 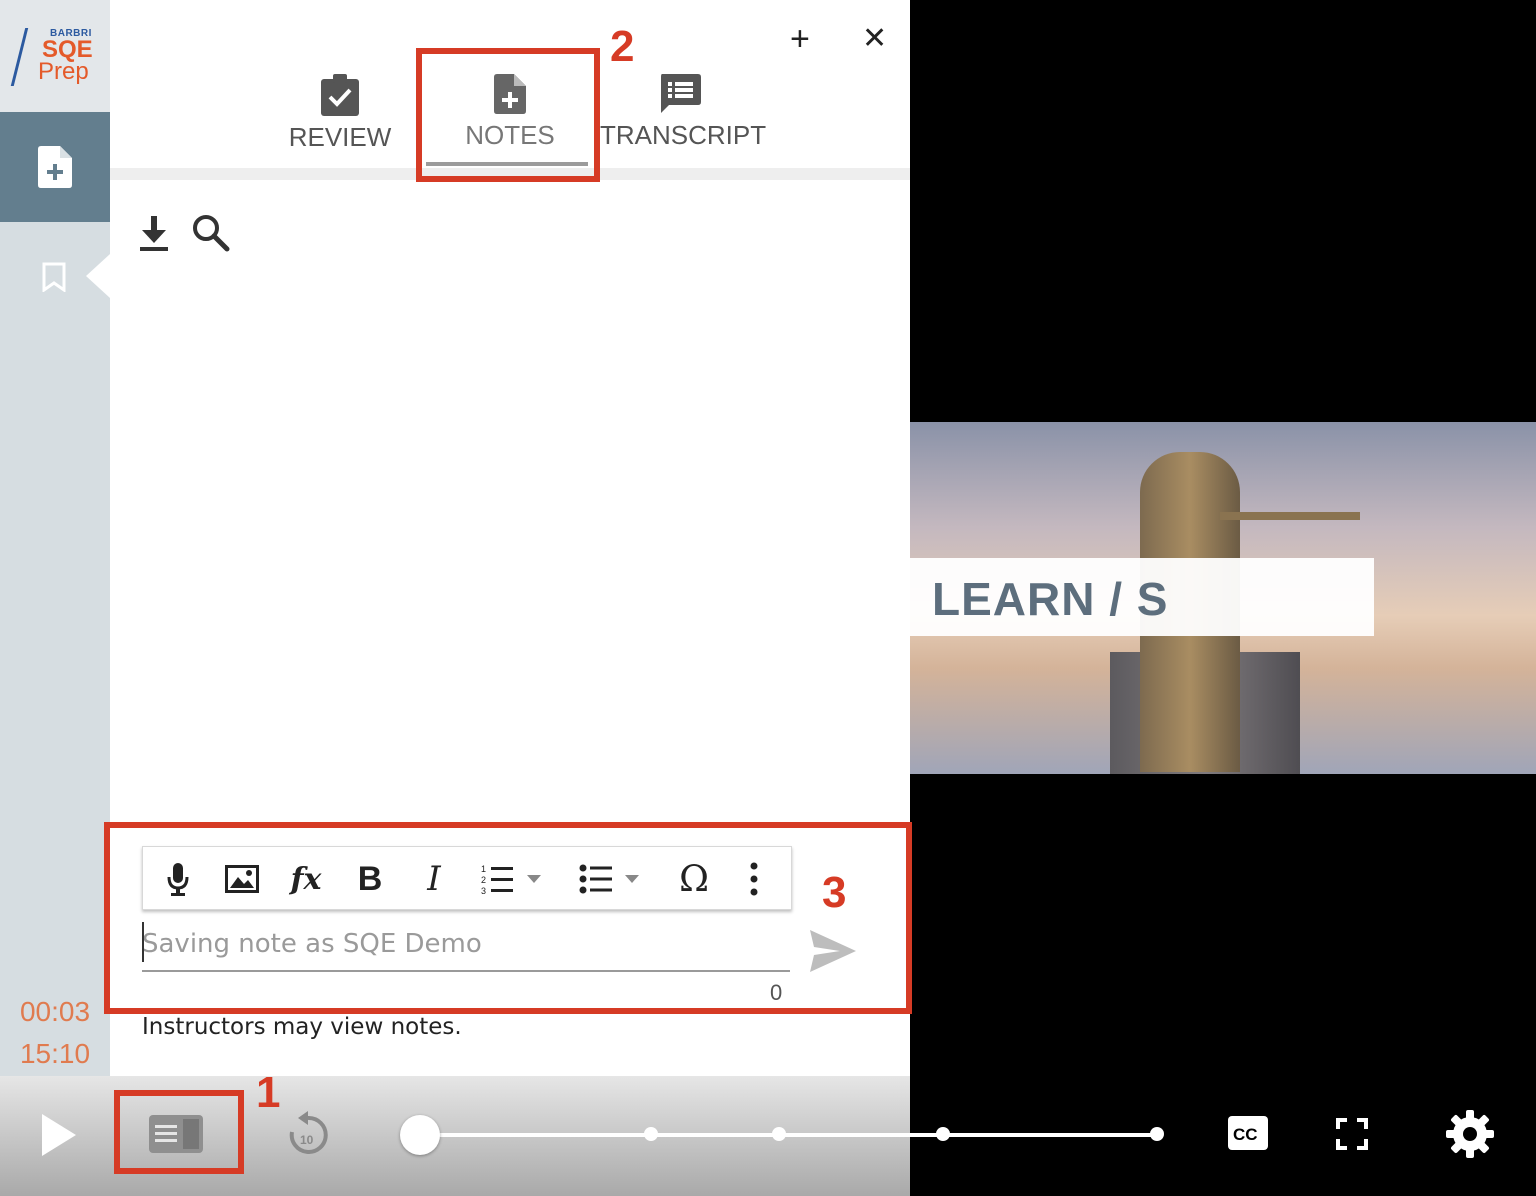 I want to click on instructors-notice: Instructors may view notes., so click(x=302, y=1027).